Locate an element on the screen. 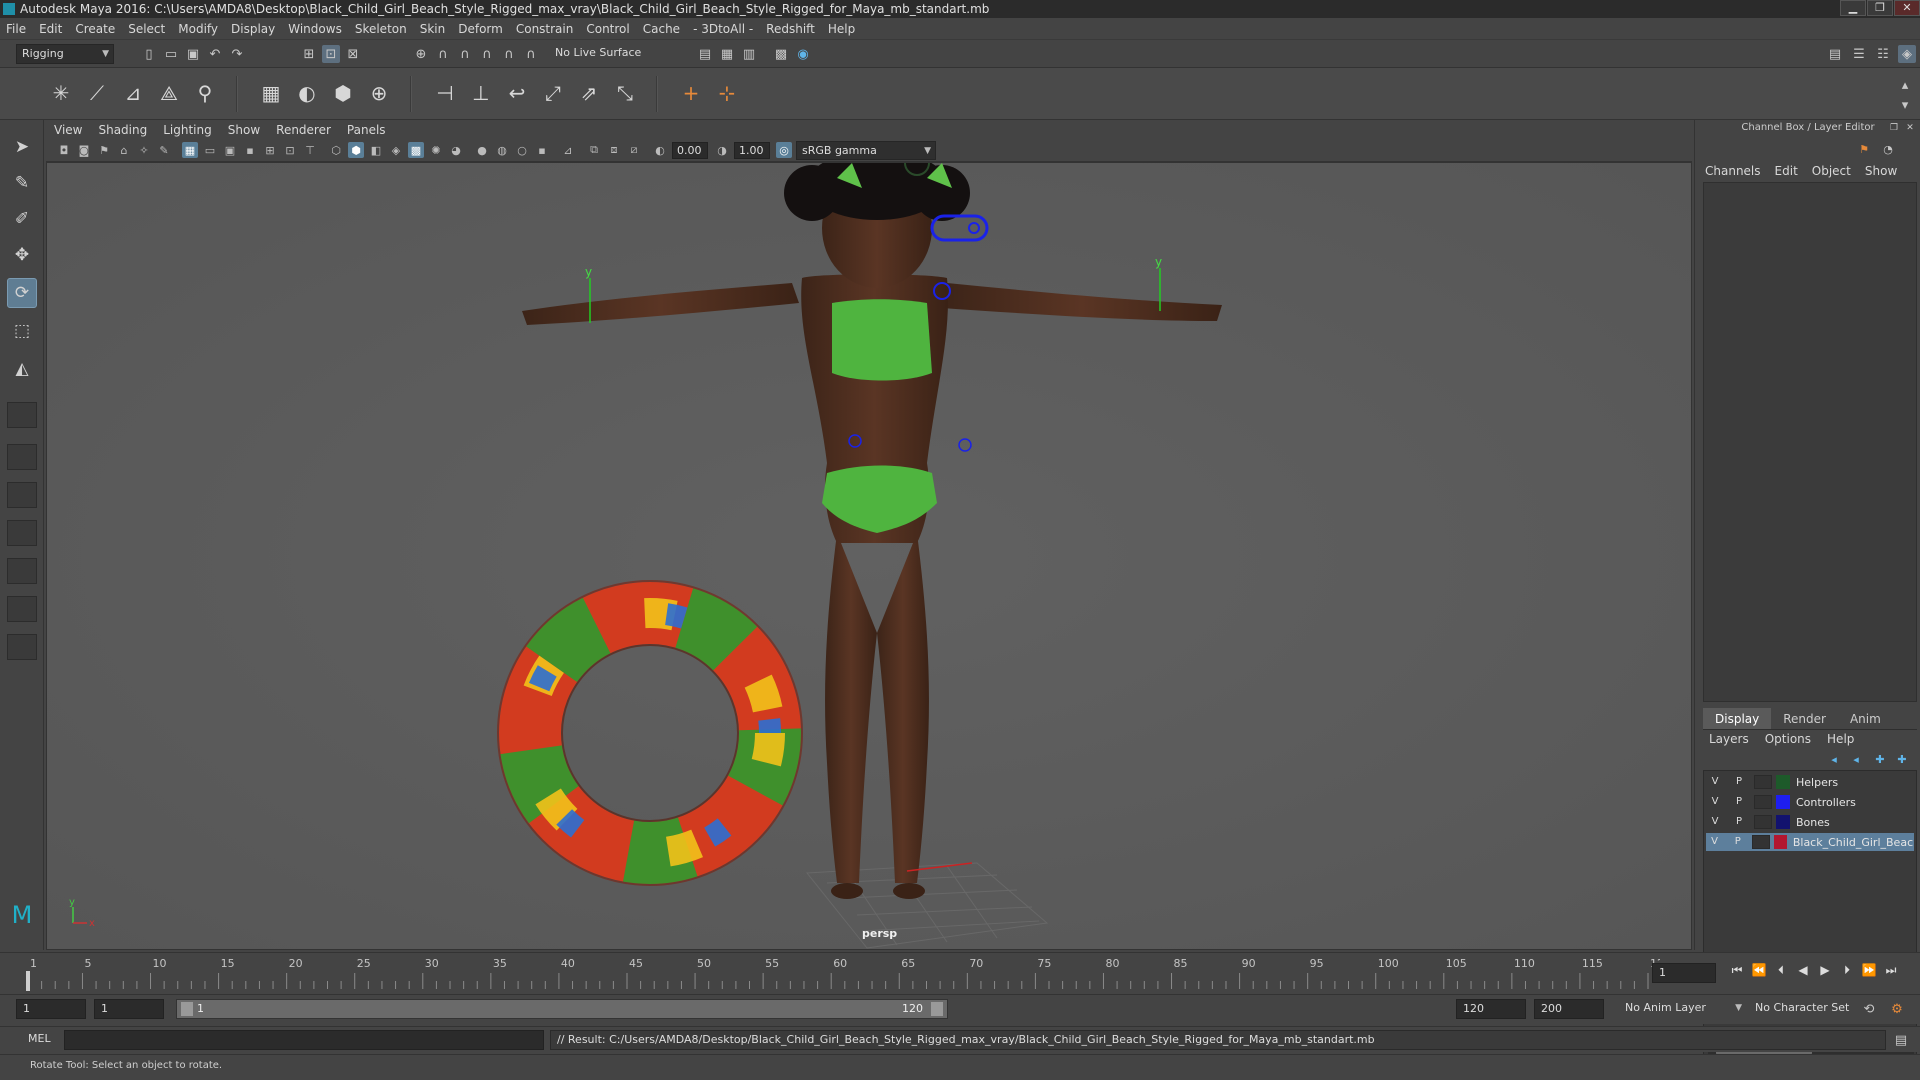 Image resolution: width=1920 pixels, height=1080 pixels. grease-pencil-icon: ✎ is located at coordinates (164, 150).